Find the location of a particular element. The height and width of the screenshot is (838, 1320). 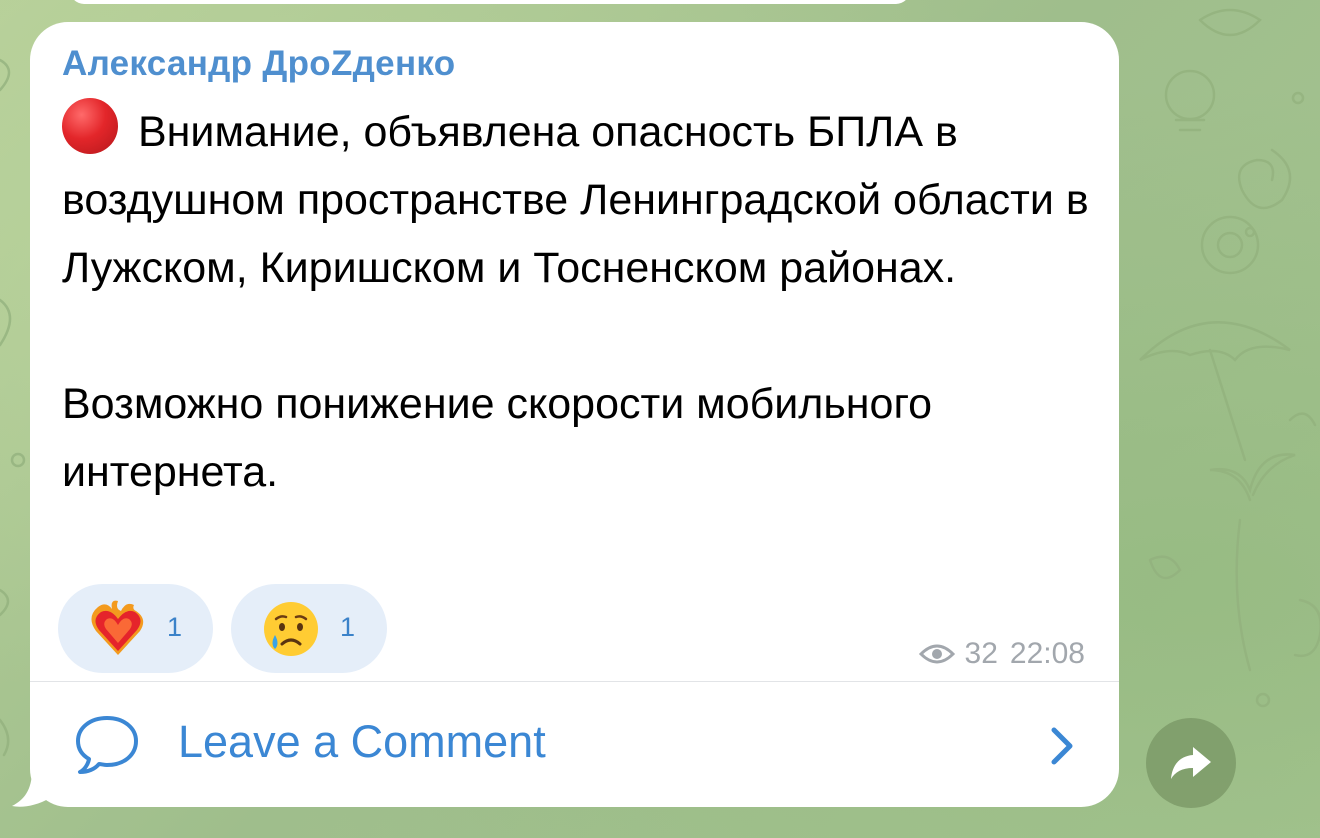

share-forward-icon is located at coordinates (1191, 763).